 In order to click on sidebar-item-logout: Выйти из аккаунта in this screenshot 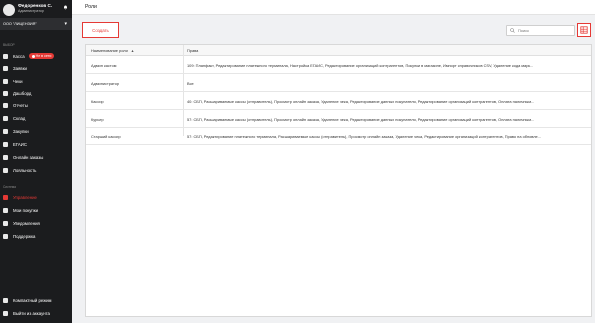, I will do `click(36, 313)`.